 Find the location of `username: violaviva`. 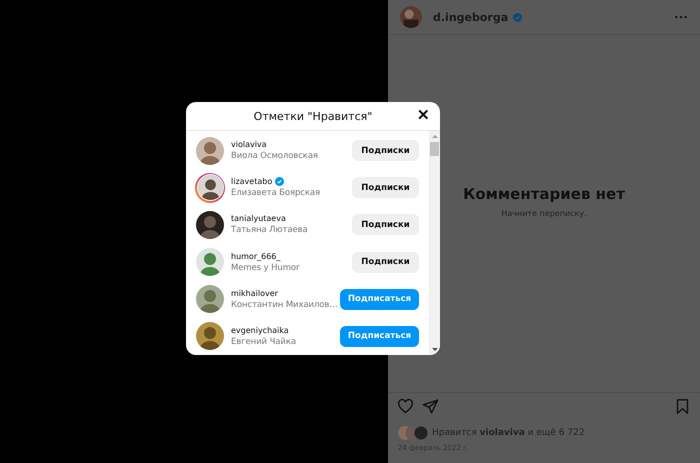

username: violaviva is located at coordinates (249, 145).